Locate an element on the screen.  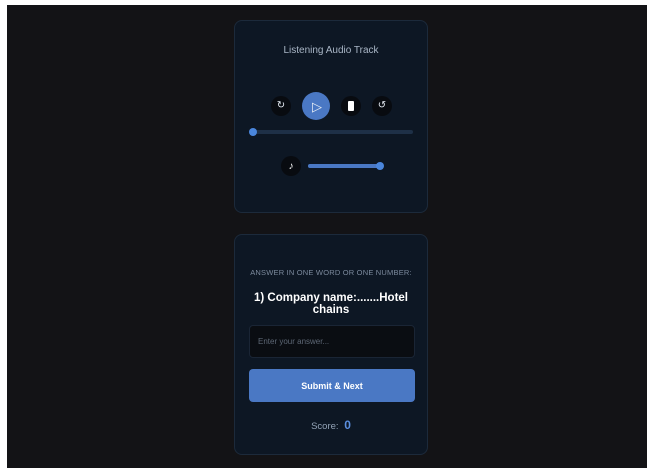
forward-icon: ↺ is located at coordinates (382, 105).